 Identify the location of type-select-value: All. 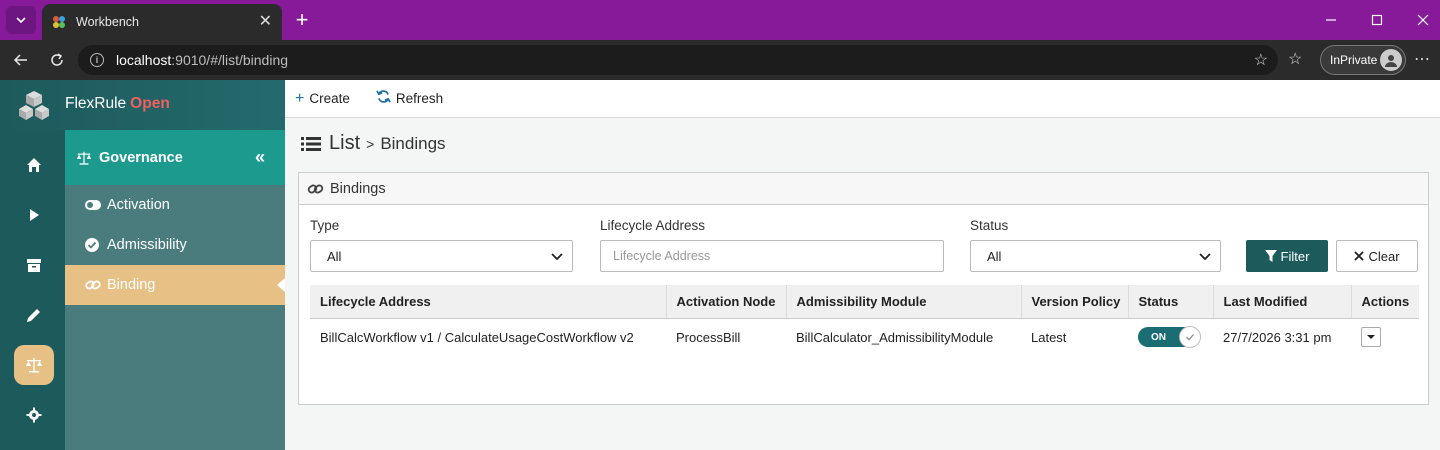
(334, 256).